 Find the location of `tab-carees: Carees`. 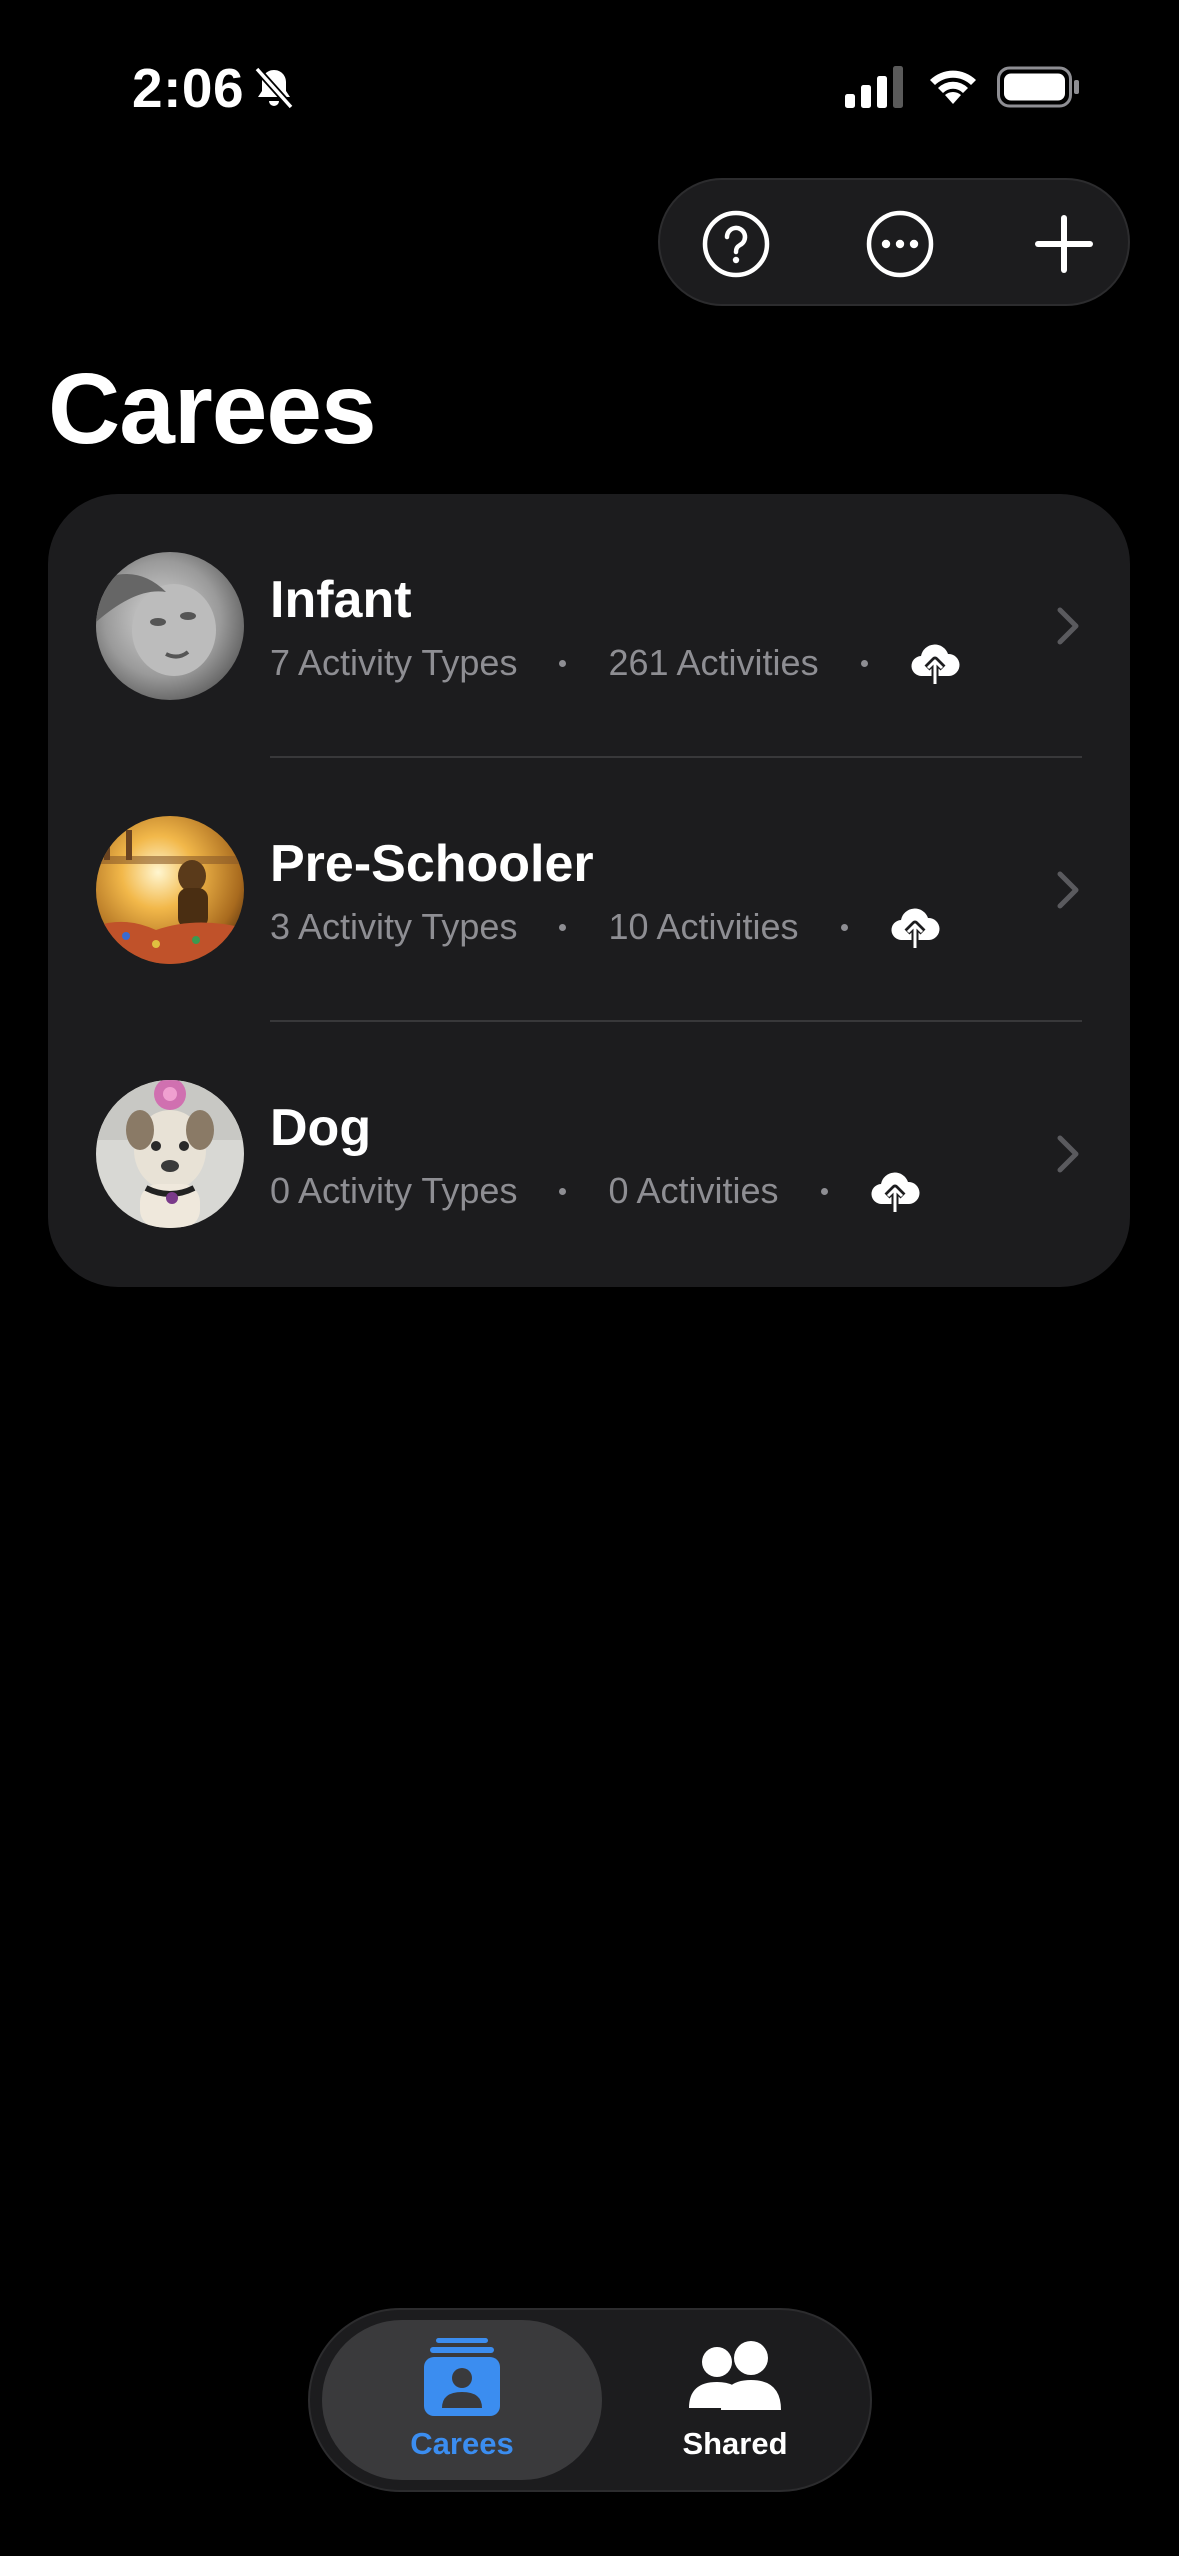

tab-carees: Carees is located at coordinates (462, 2400).